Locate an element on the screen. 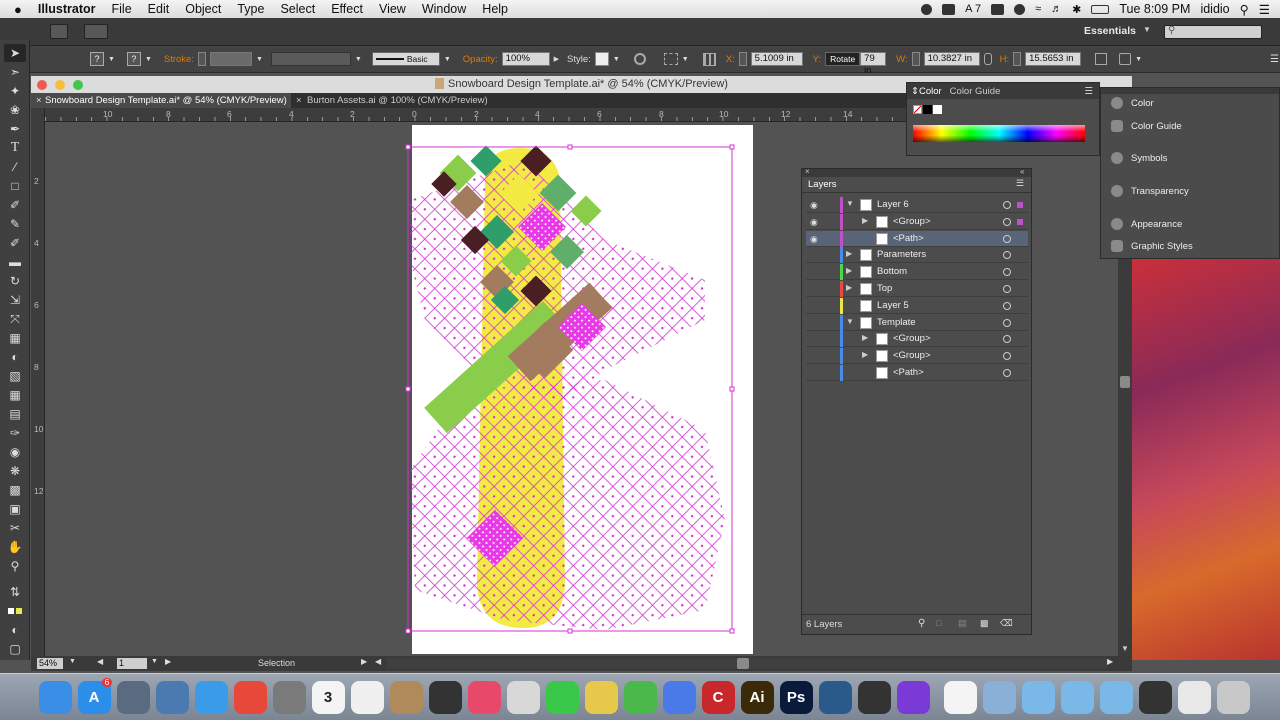  x-label: X: is located at coordinates (730, 59).